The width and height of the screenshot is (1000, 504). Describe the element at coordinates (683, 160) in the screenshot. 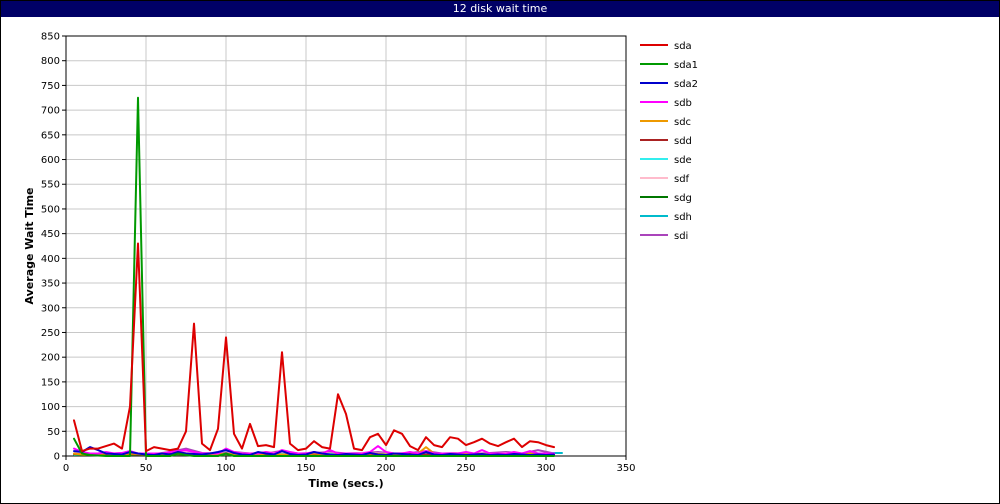

I see `legend-label-sde: sde` at that location.